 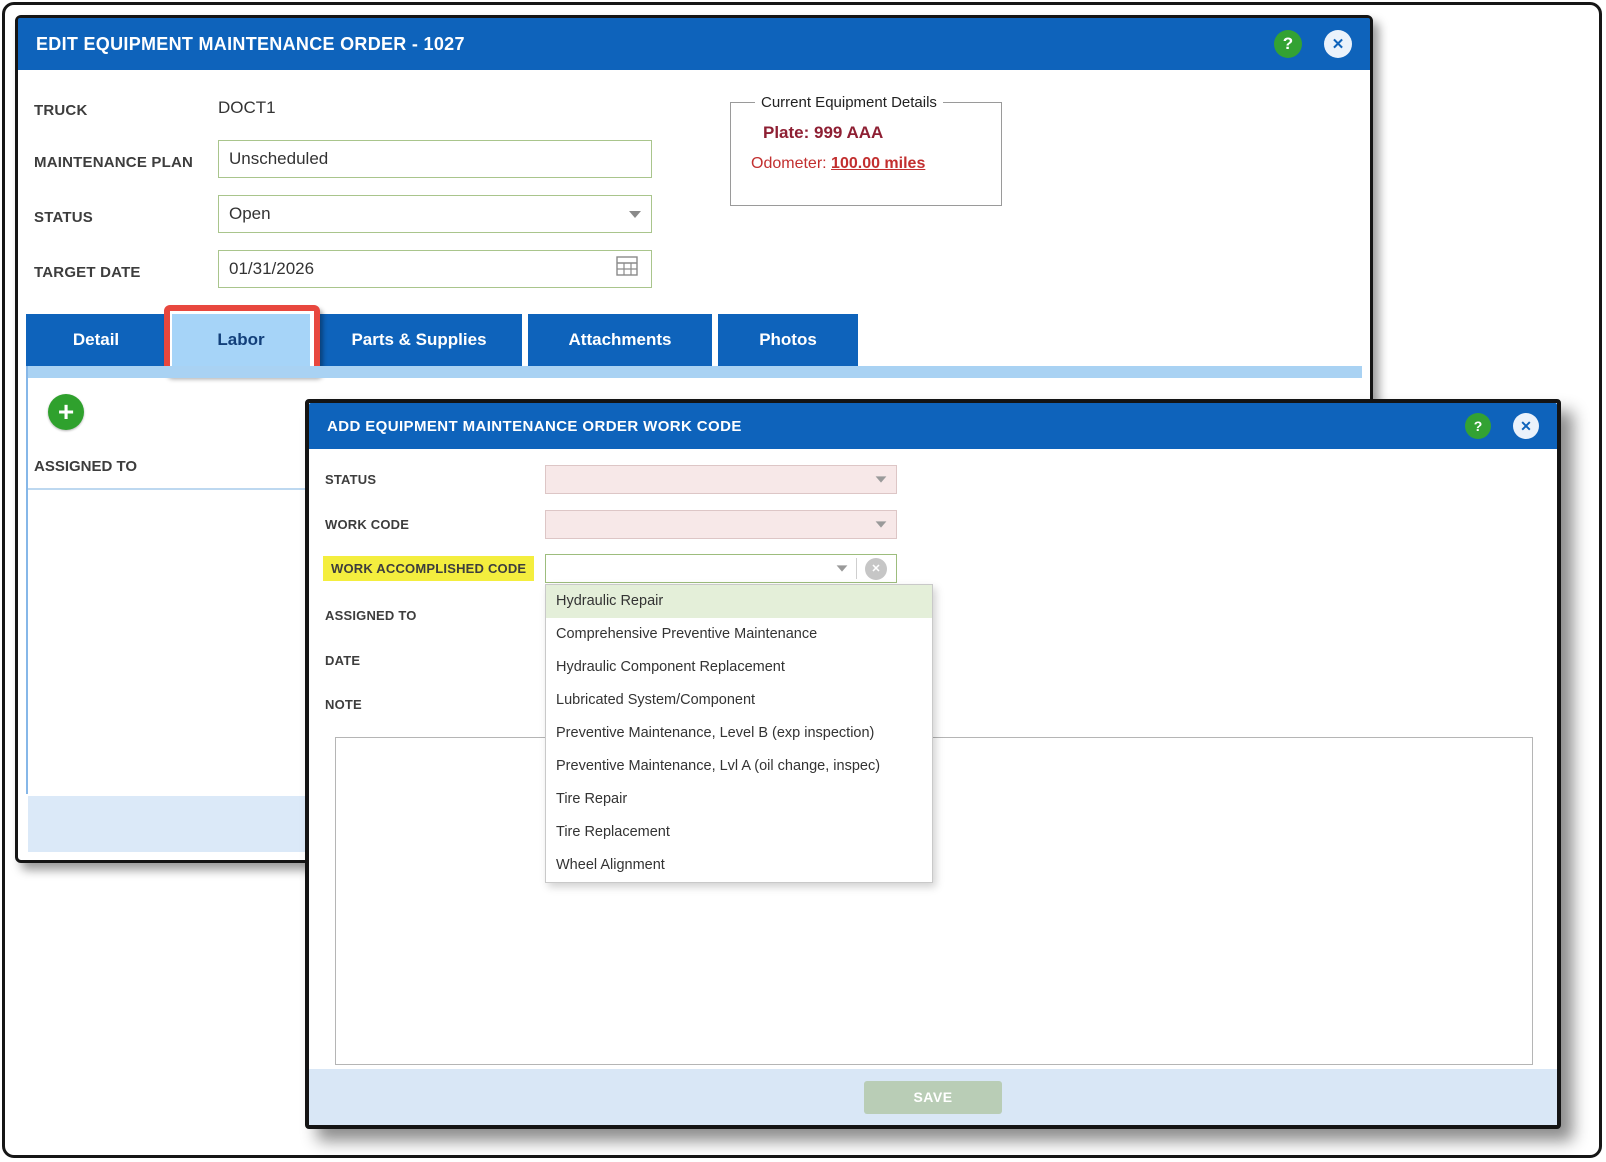 I want to click on help-icon: ?, so click(x=1288, y=44).